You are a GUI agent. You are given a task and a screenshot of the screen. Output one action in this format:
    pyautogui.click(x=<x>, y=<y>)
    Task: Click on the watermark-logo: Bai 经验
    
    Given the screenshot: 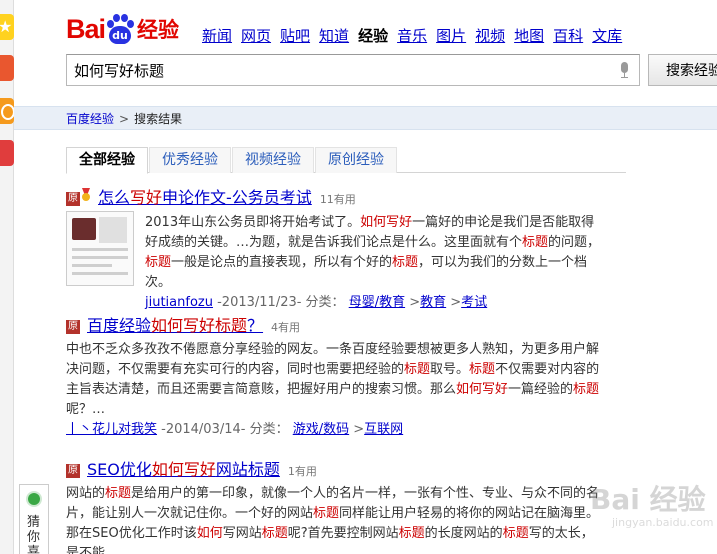 What is the action you would take?
    pyautogui.click(x=648, y=499)
    